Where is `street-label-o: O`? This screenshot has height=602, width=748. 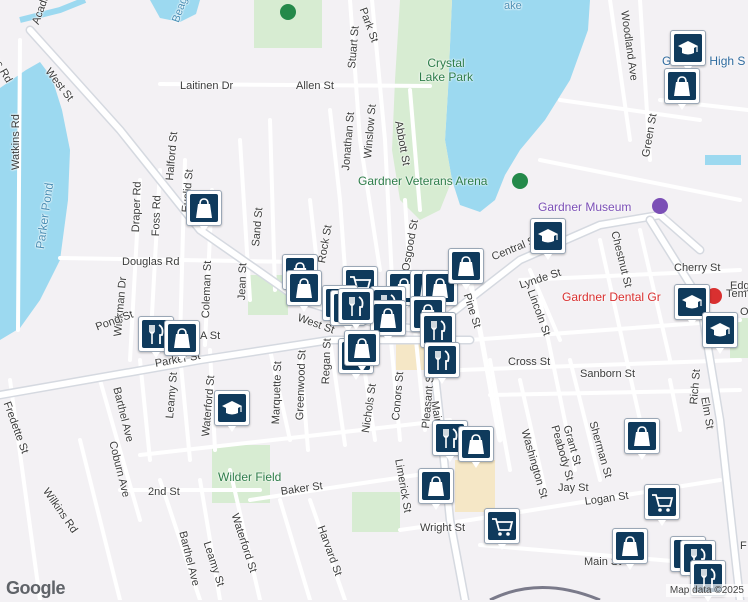 street-label-o: O is located at coordinates (744, 312).